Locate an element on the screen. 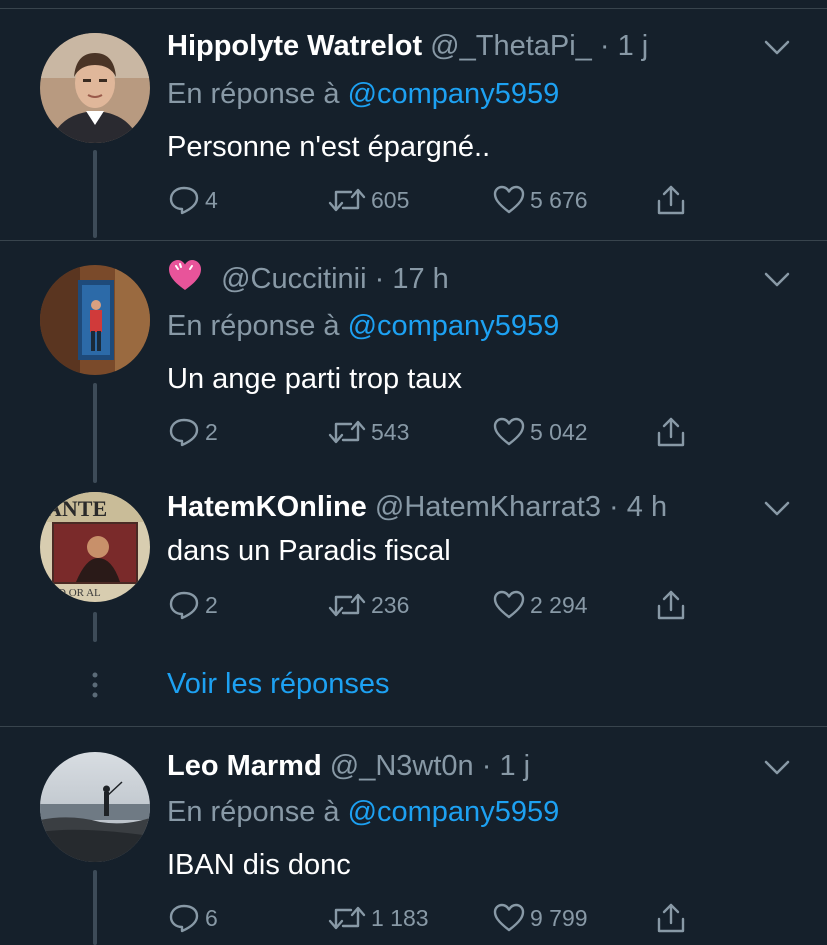 The width and height of the screenshot is (827, 945). retweet-count: 605 is located at coordinates (390, 199).